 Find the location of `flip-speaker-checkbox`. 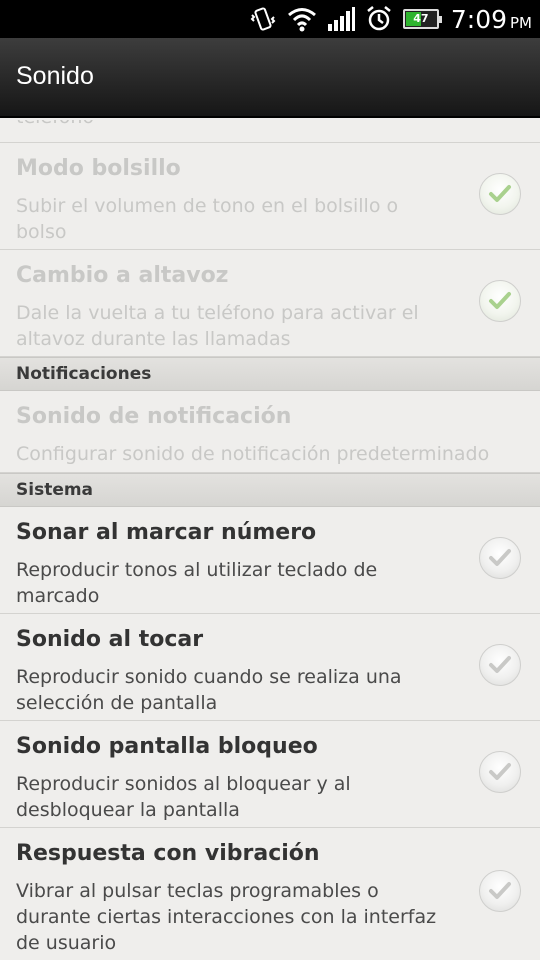

flip-speaker-checkbox is located at coordinates (500, 301).